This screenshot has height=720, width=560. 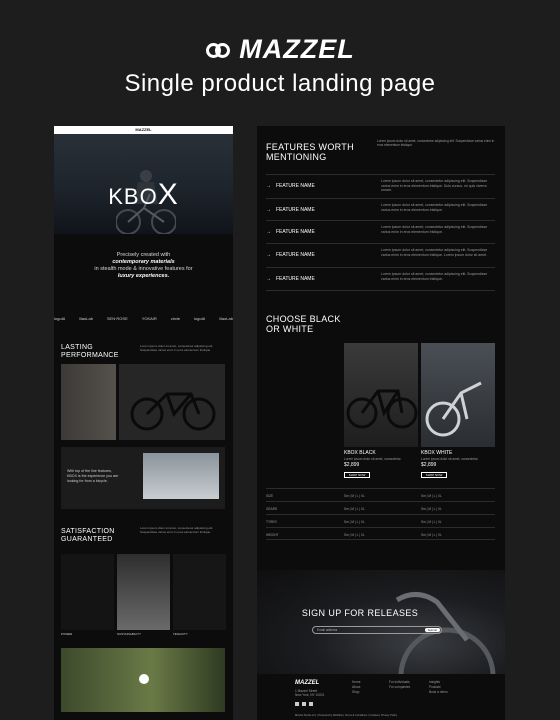 What do you see at coordinates (380, 507) in the screenshot?
I see `spec-row: GEARS Sm | M | L | XL Sm | M | L | XL` at bounding box center [380, 507].